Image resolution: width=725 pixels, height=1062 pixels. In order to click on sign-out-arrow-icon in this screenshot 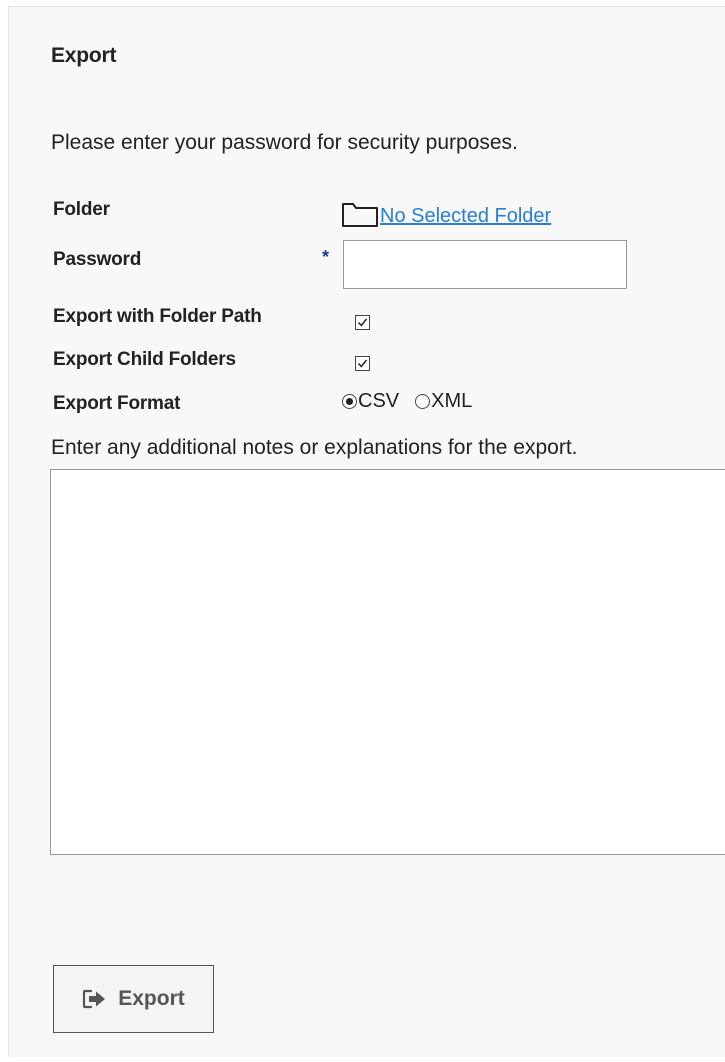, I will do `click(95, 999)`.